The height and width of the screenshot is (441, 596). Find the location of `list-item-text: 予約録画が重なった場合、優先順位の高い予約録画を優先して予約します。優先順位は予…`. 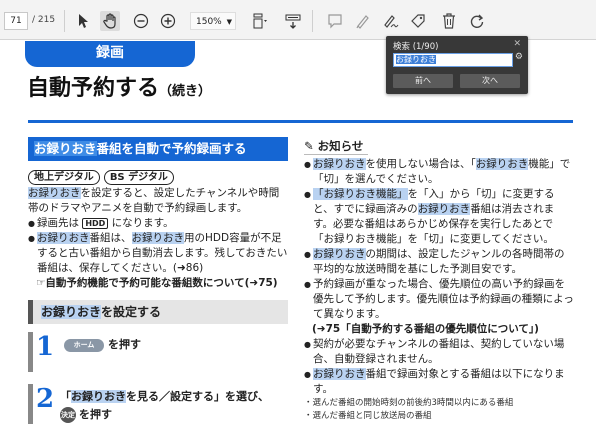

list-item-text: 予約録画が重なった場合、優先順位の高い予約録画を優先して予約します。優先順位は予… is located at coordinates (443, 299).